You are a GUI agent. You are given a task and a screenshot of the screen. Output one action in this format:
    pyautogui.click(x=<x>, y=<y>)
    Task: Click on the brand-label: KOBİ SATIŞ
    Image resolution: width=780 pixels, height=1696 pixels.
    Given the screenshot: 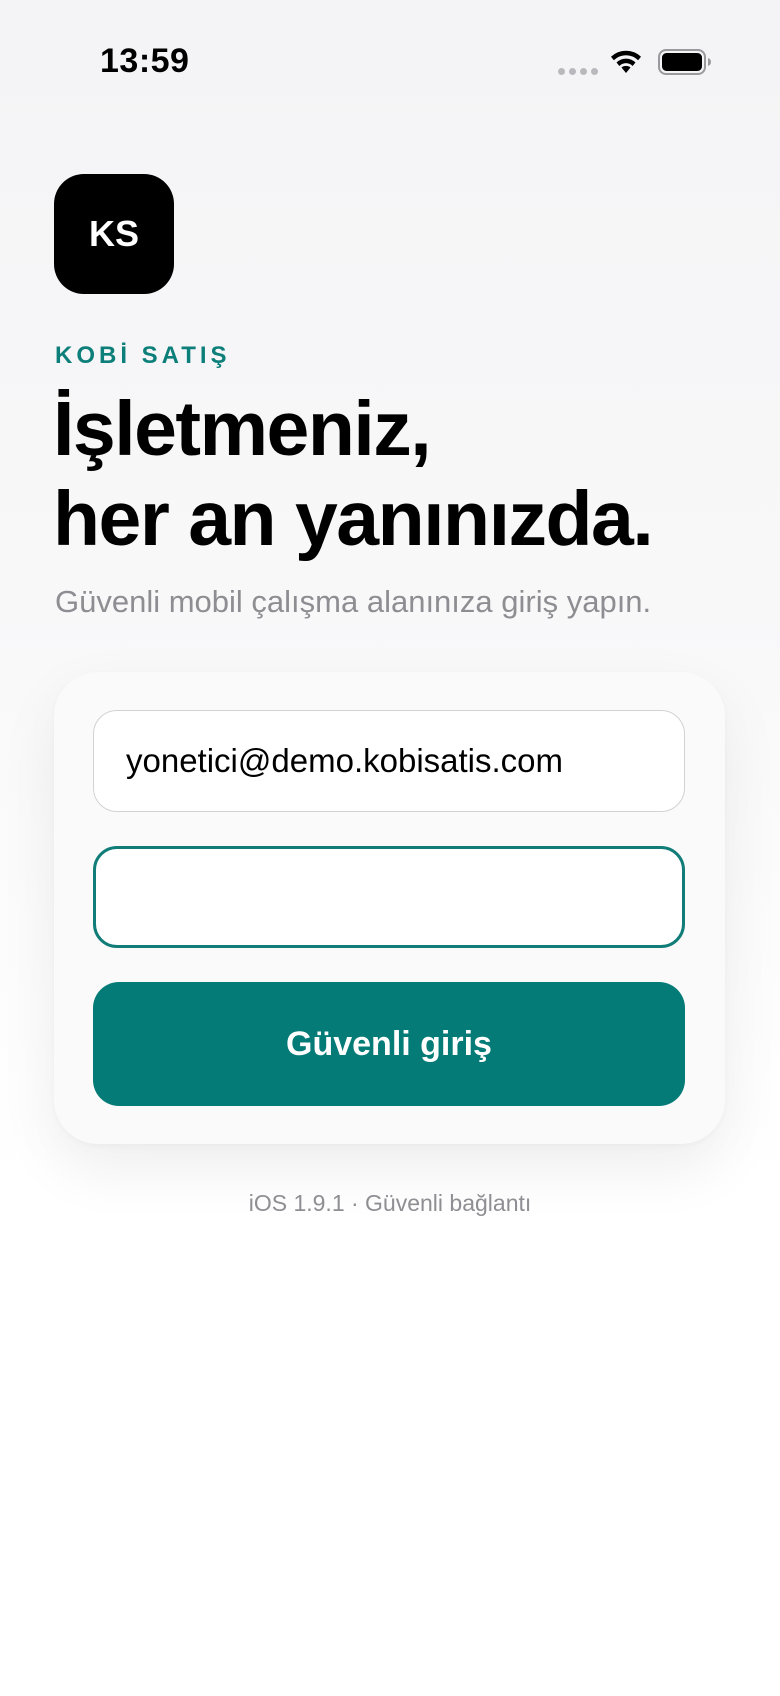 What is the action you would take?
    pyautogui.click(x=143, y=355)
    